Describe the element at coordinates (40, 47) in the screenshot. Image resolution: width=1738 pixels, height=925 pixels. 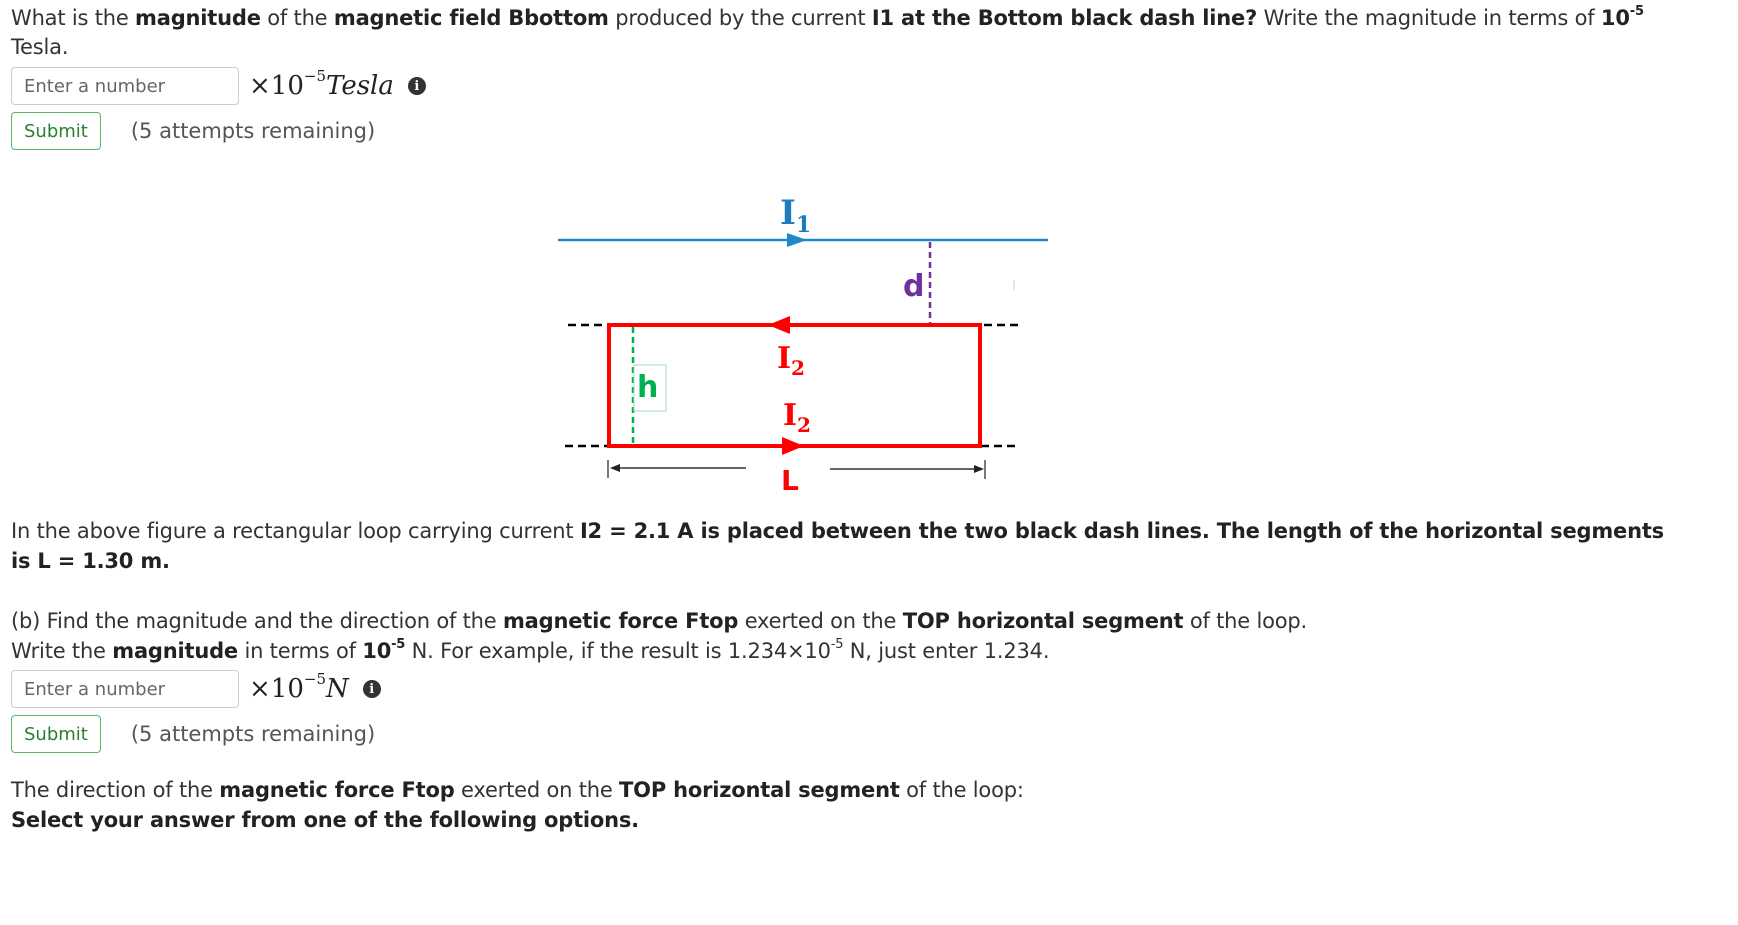
I see `question-a-text-line2: Tesla.` at that location.